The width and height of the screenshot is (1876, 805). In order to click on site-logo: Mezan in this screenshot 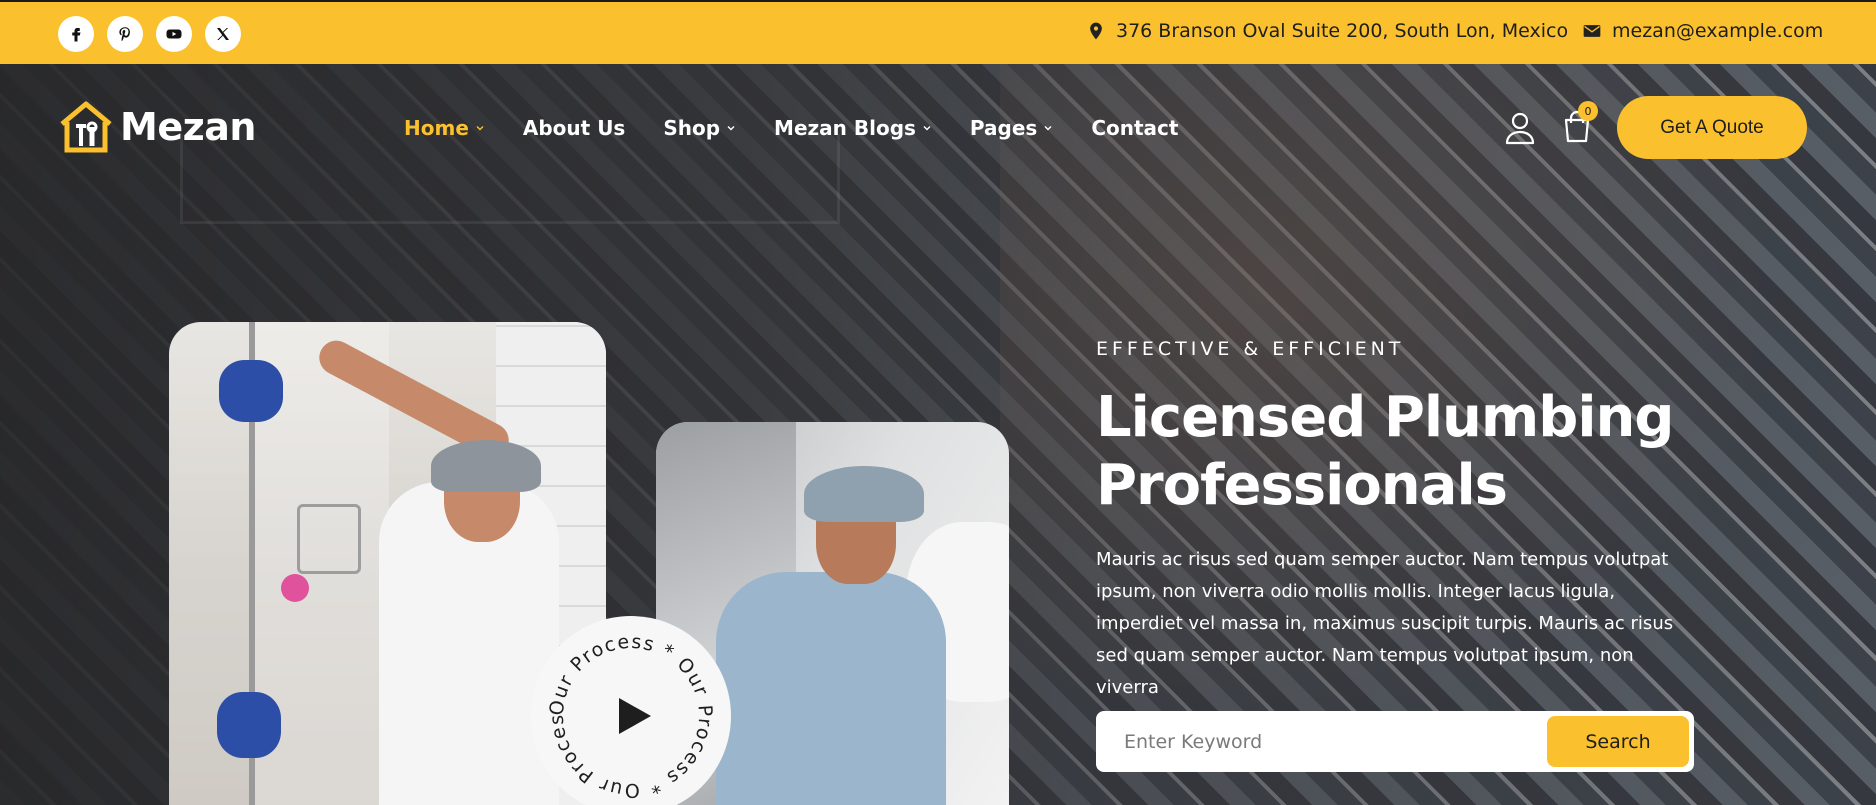, I will do `click(157, 127)`.